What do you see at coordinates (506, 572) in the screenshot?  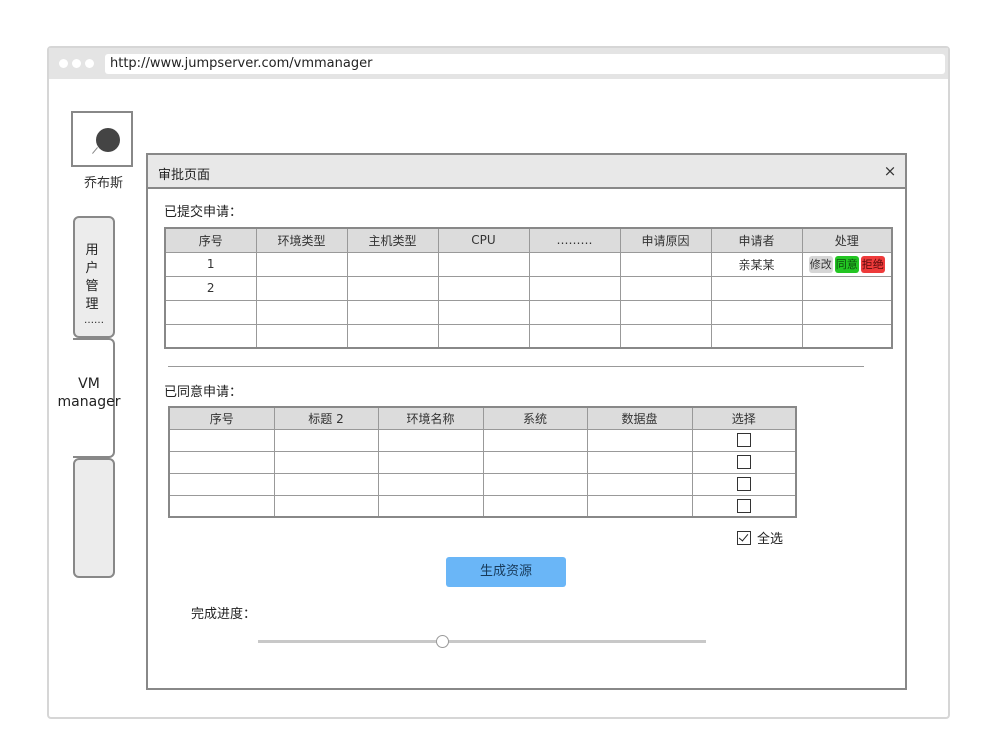 I see `generate-resources-button: 生成资源` at bounding box center [506, 572].